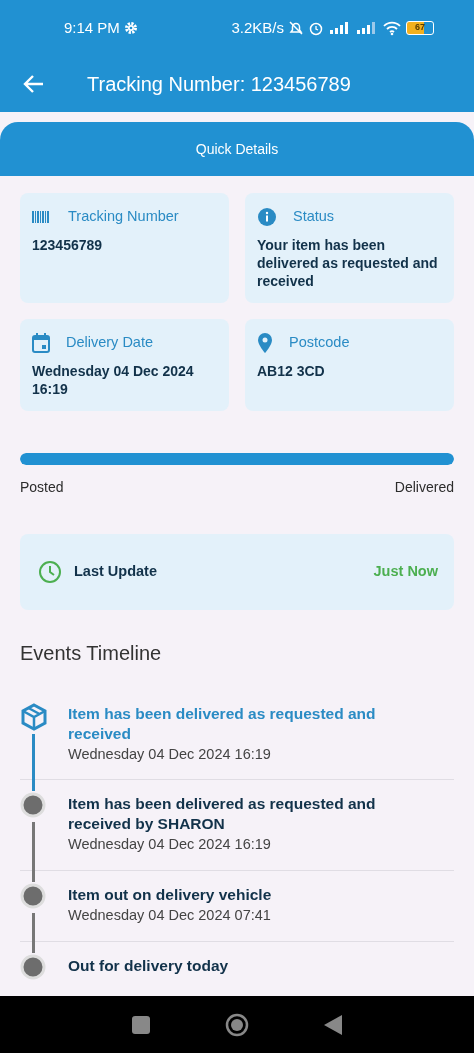 The width and height of the screenshot is (474, 1053). Describe the element at coordinates (113, 379) in the screenshot. I see `detail-value: Wednesday 04 Dec 2024 16:19` at that location.